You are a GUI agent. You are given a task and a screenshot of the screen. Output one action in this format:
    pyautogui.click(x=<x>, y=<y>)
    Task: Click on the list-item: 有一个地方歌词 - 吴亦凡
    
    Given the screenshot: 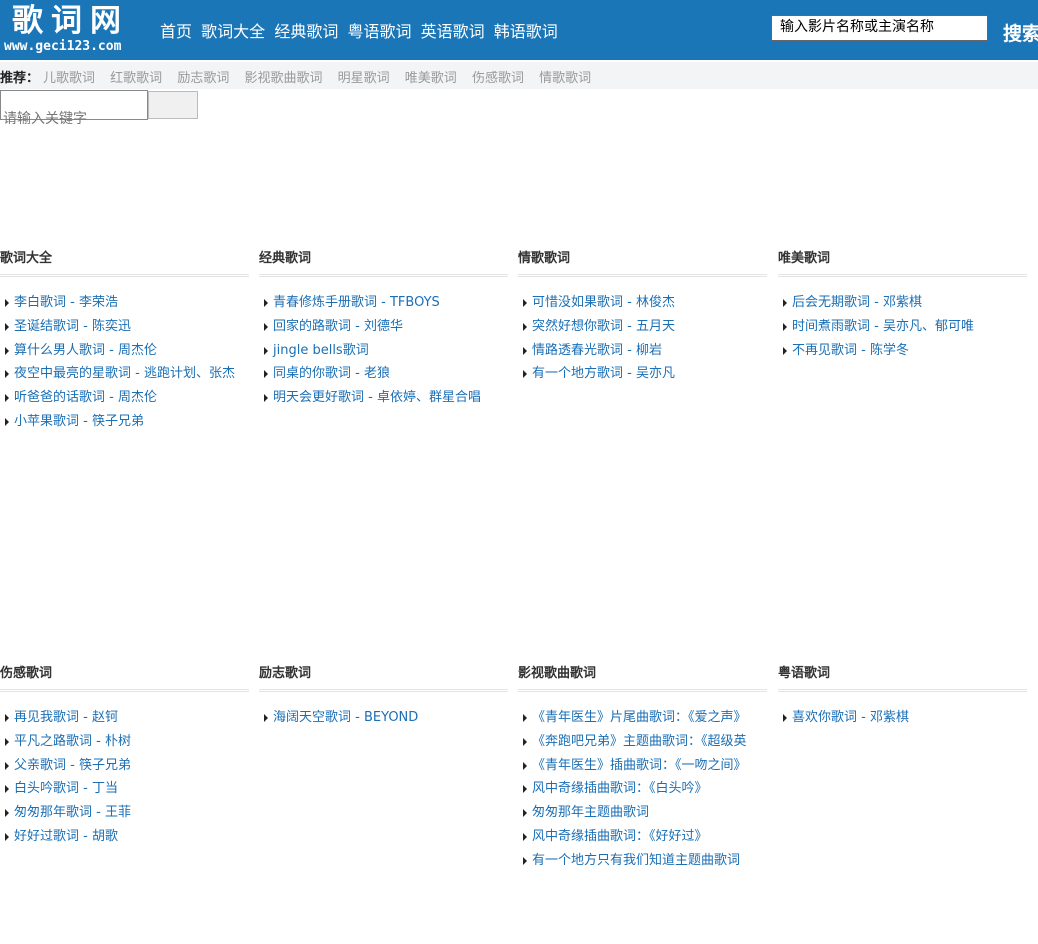 What is the action you would take?
    pyautogui.click(x=642, y=374)
    